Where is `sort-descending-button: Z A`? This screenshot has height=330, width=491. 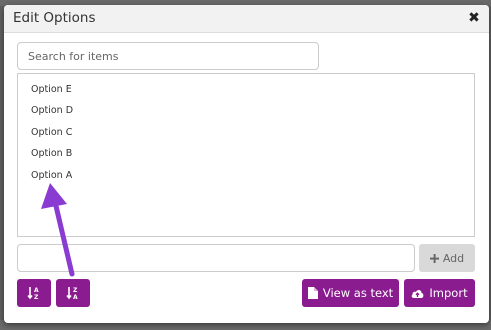 sort-descending-button: Z A is located at coordinates (73, 293).